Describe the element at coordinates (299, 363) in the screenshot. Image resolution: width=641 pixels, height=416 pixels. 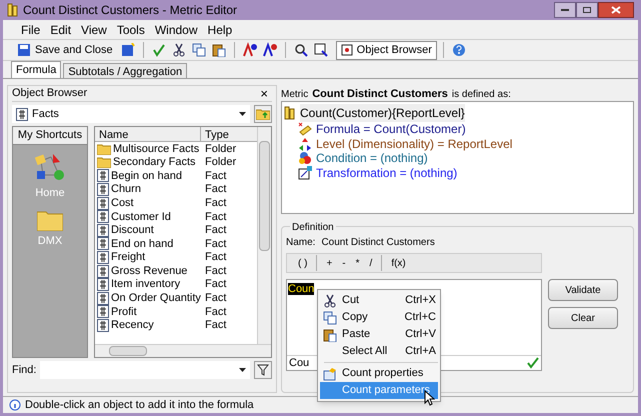
I see `formula-status: Cou` at that location.